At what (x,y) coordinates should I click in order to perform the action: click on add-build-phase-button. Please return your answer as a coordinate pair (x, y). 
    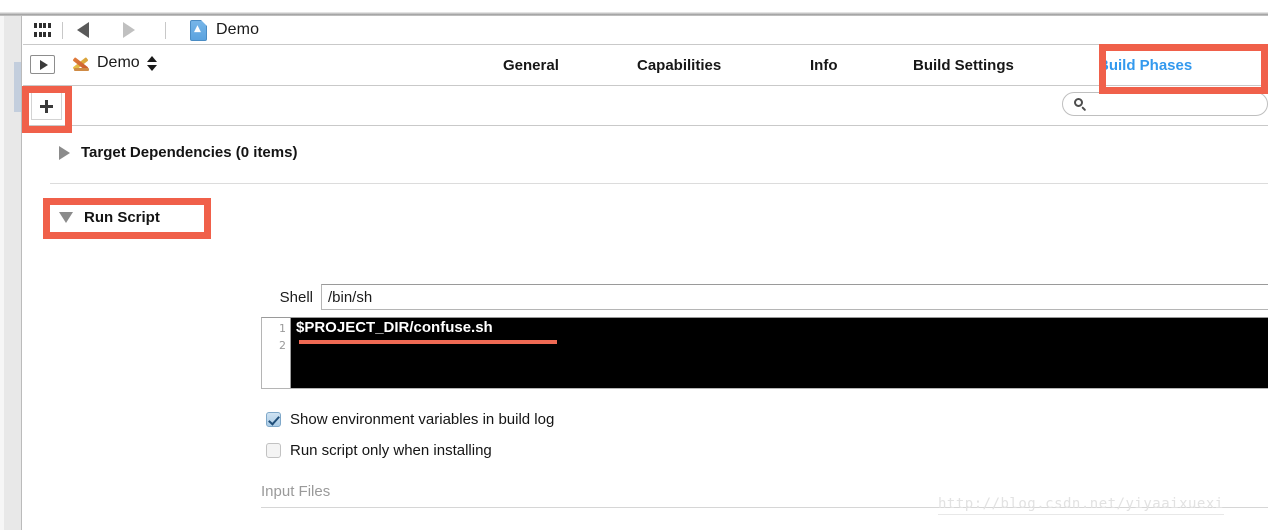
    Looking at the image, I should click on (46, 106).